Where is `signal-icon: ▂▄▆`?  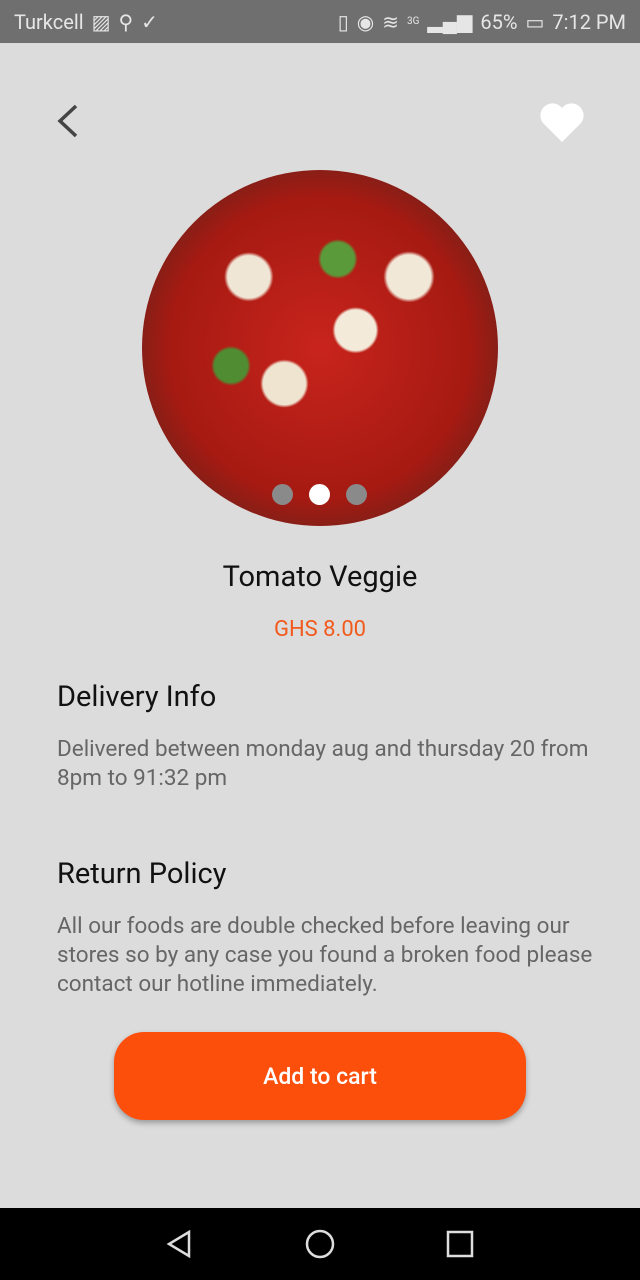
signal-icon: ▂▄▆ is located at coordinates (450, 21).